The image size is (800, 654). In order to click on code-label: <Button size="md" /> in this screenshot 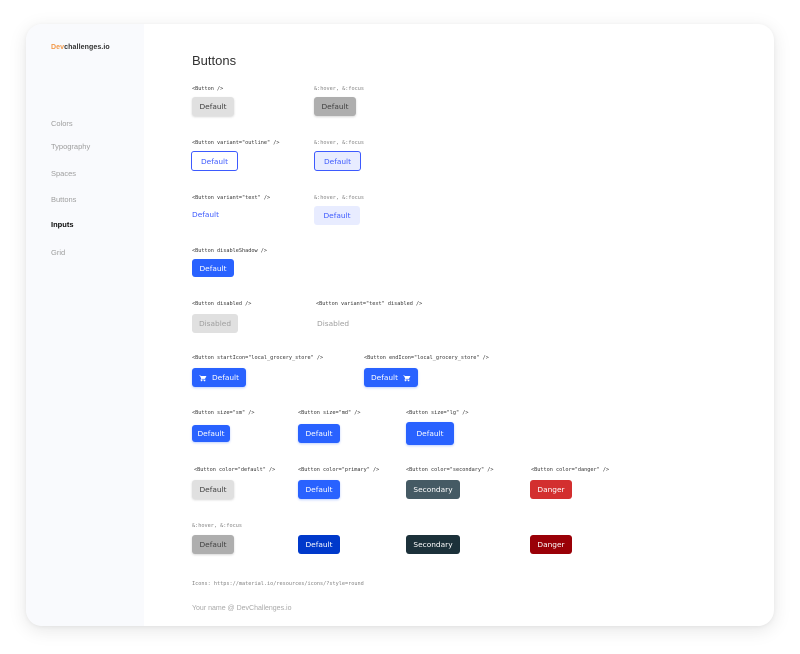, I will do `click(329, 413)`.